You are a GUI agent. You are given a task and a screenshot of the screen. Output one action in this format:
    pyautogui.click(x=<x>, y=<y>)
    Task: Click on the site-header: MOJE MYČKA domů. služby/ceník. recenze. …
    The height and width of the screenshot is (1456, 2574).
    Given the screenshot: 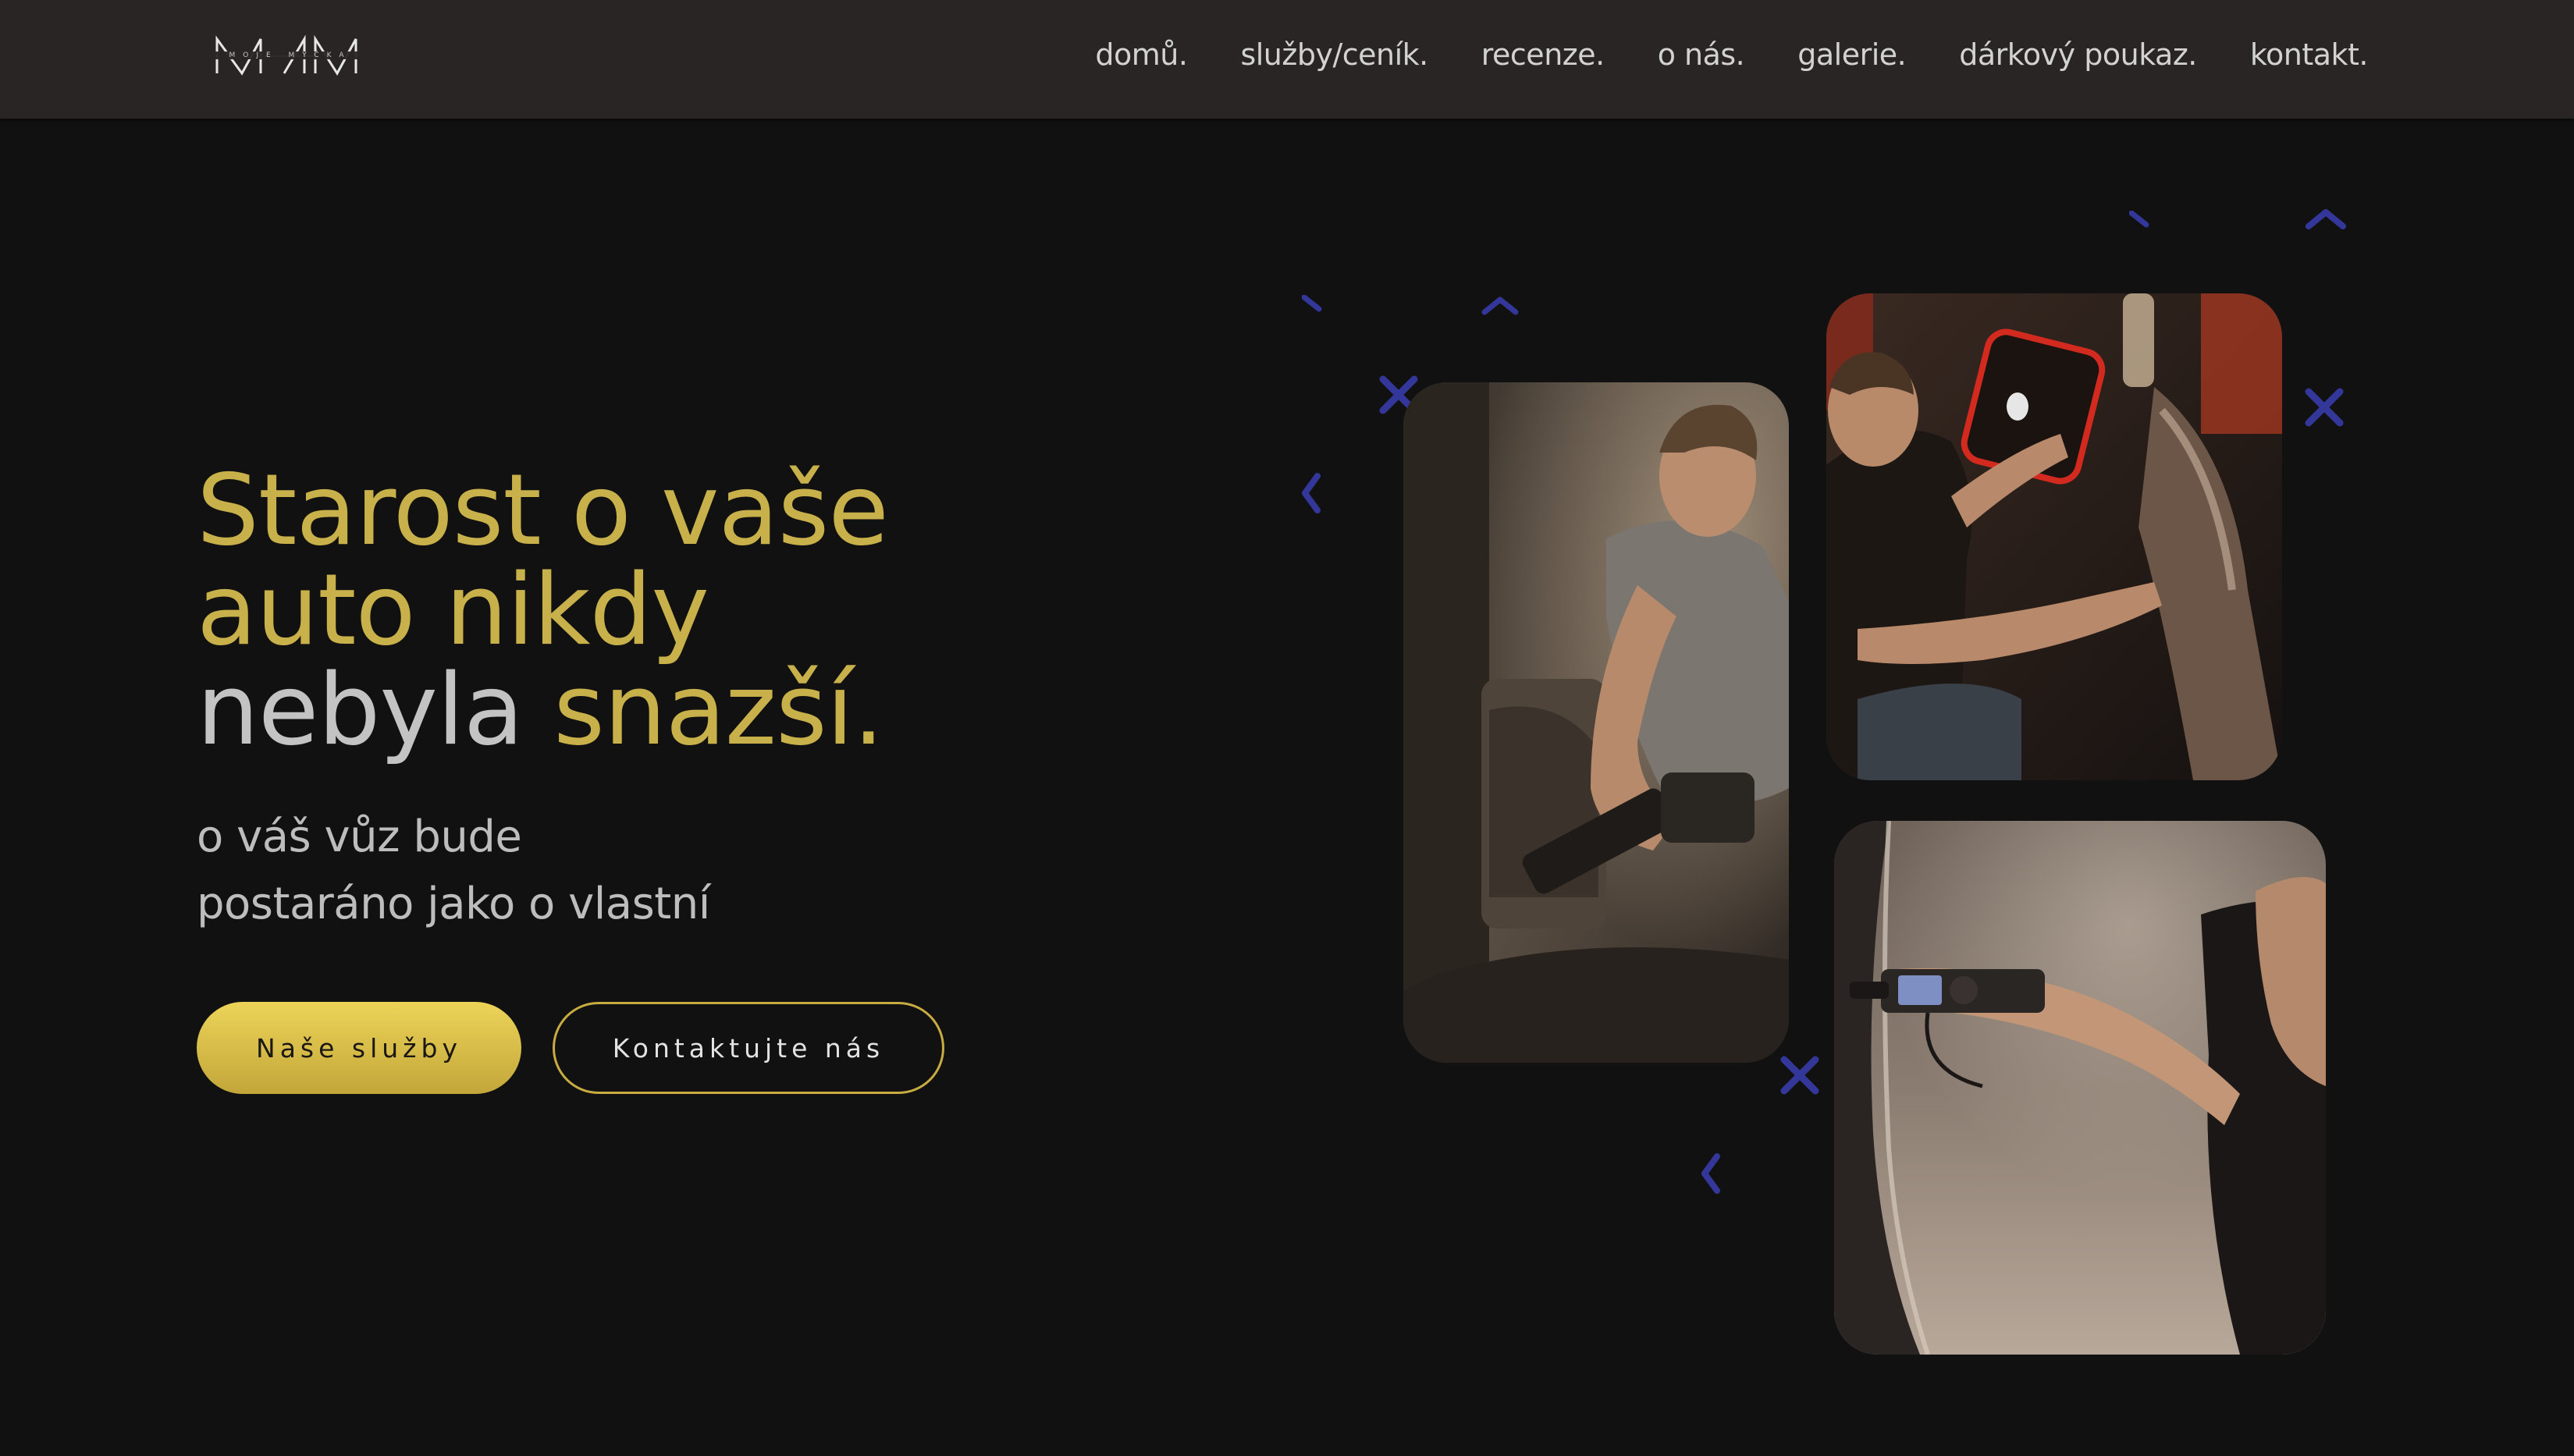 What is the action you would take?
    pyautogui.click(x=1287, y=59)
    